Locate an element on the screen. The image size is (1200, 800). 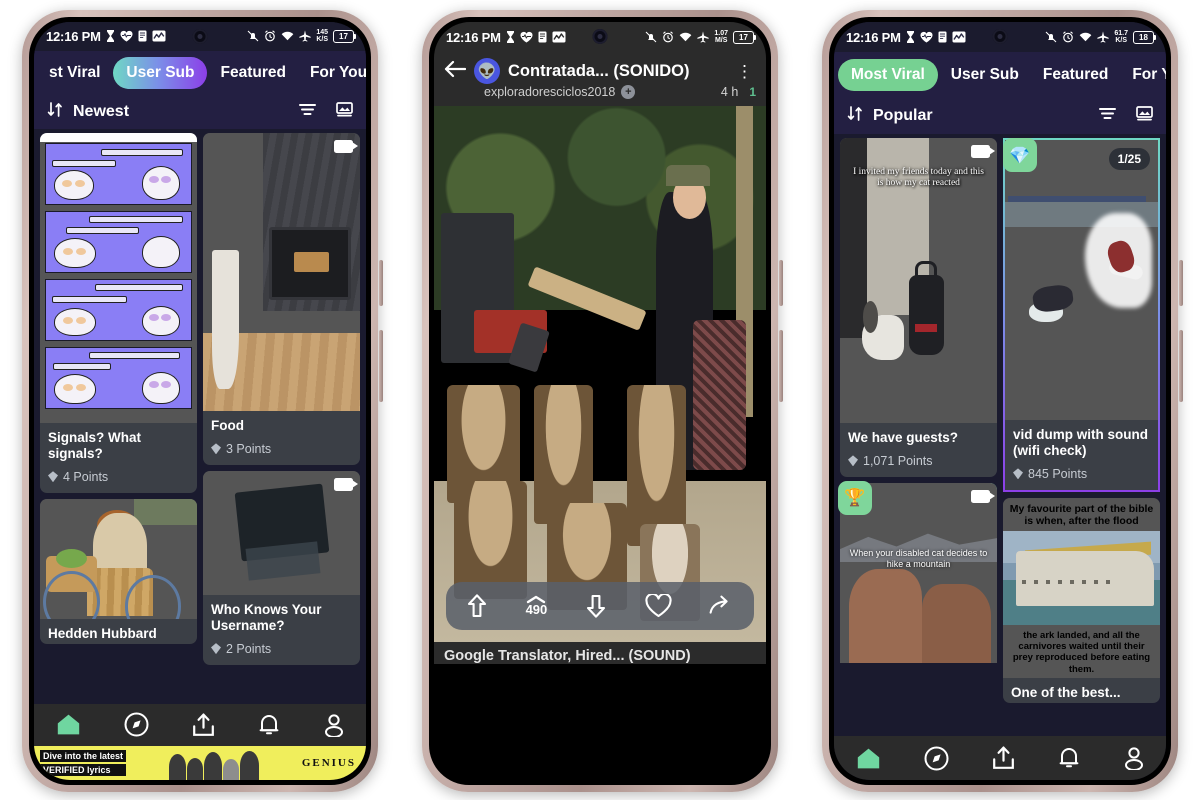
vote-count: 490 is located at coordinates (536, 606).